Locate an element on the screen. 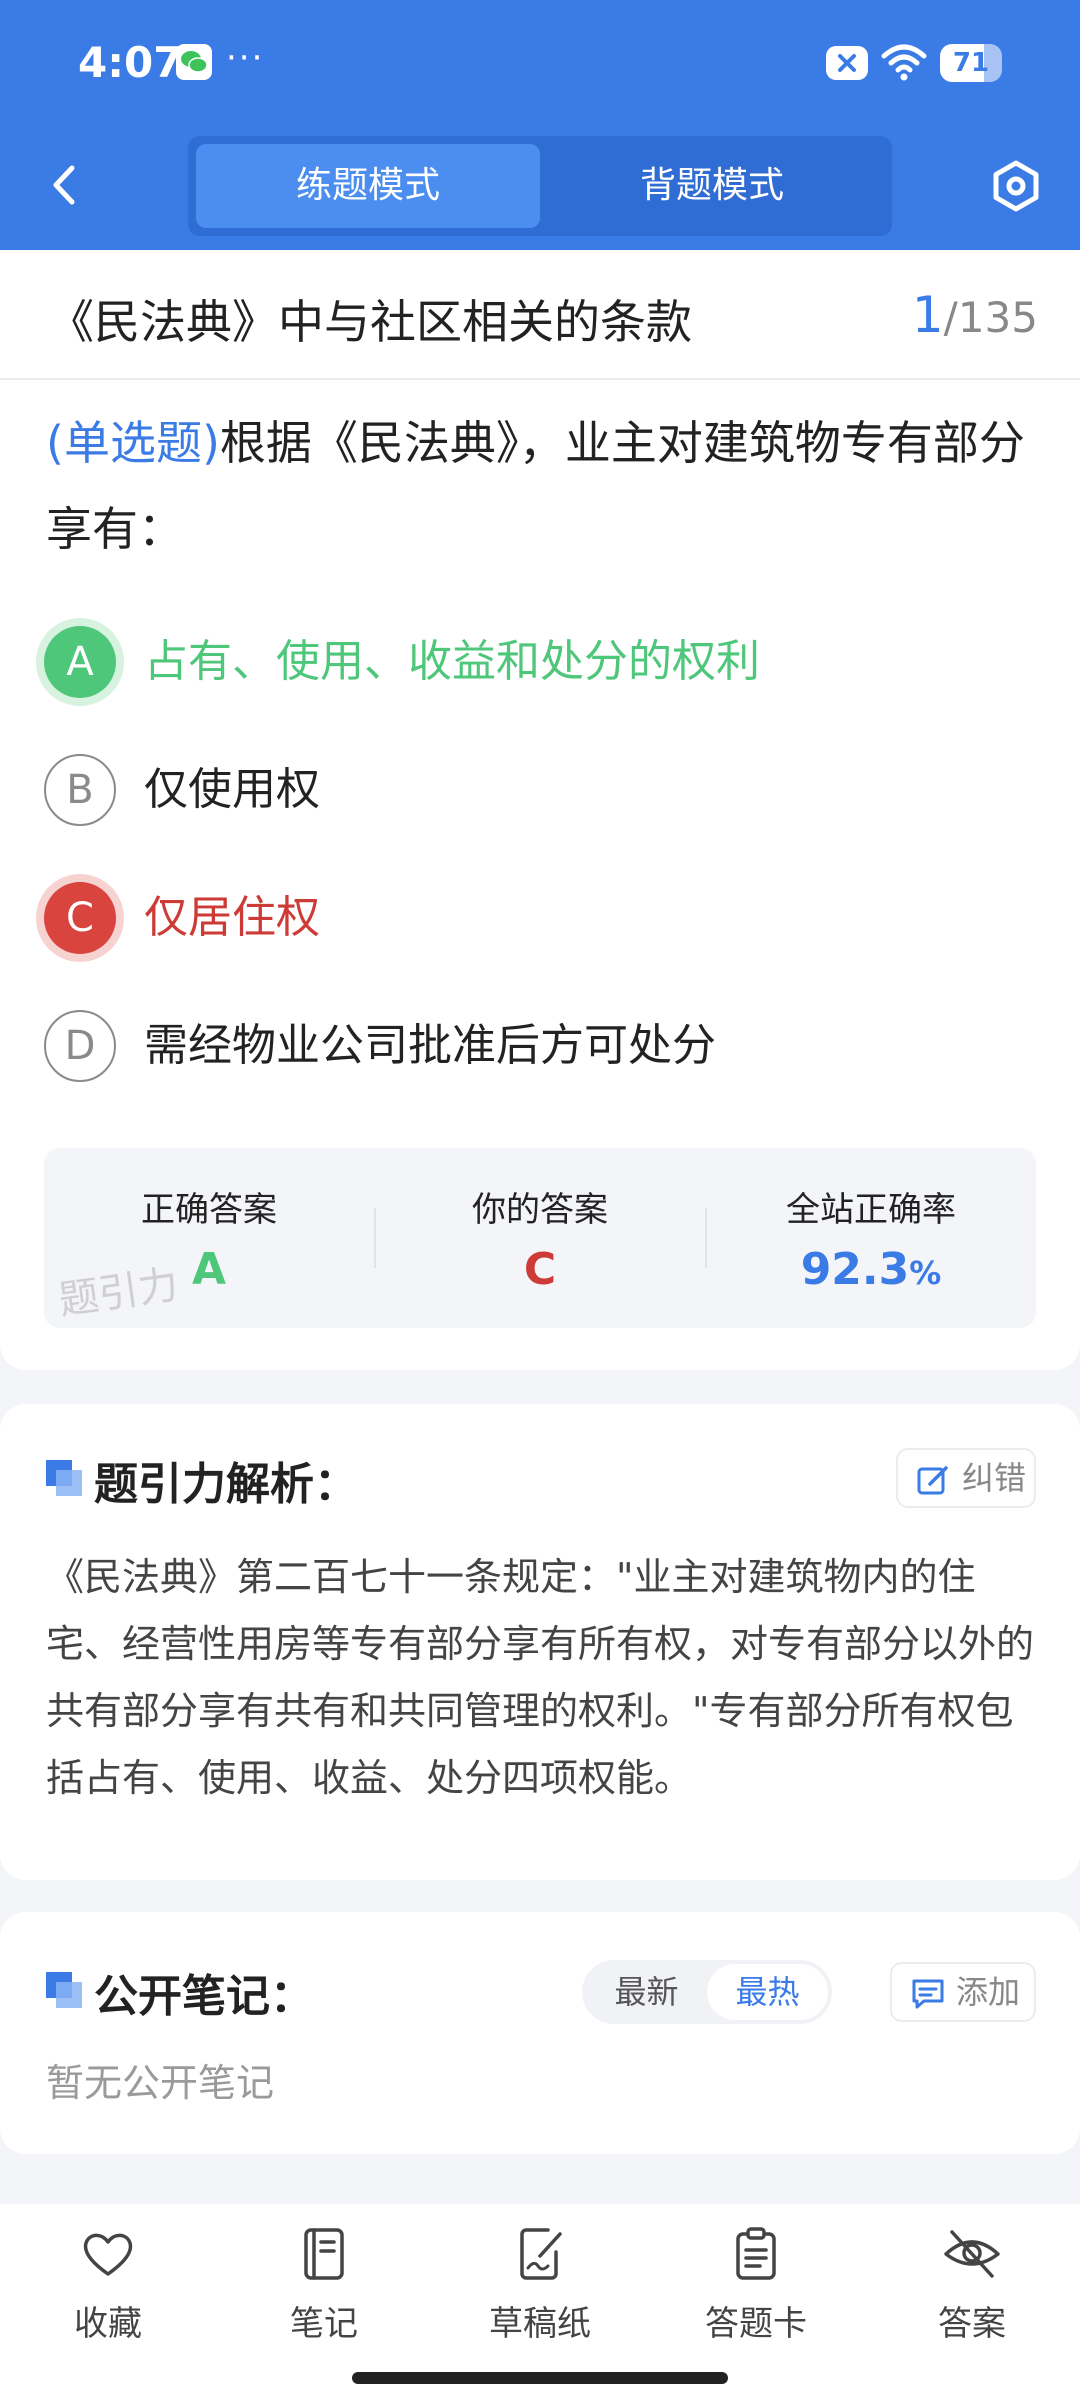  your-answer-label: 你的答案 is located at coordinates (540, 1210).